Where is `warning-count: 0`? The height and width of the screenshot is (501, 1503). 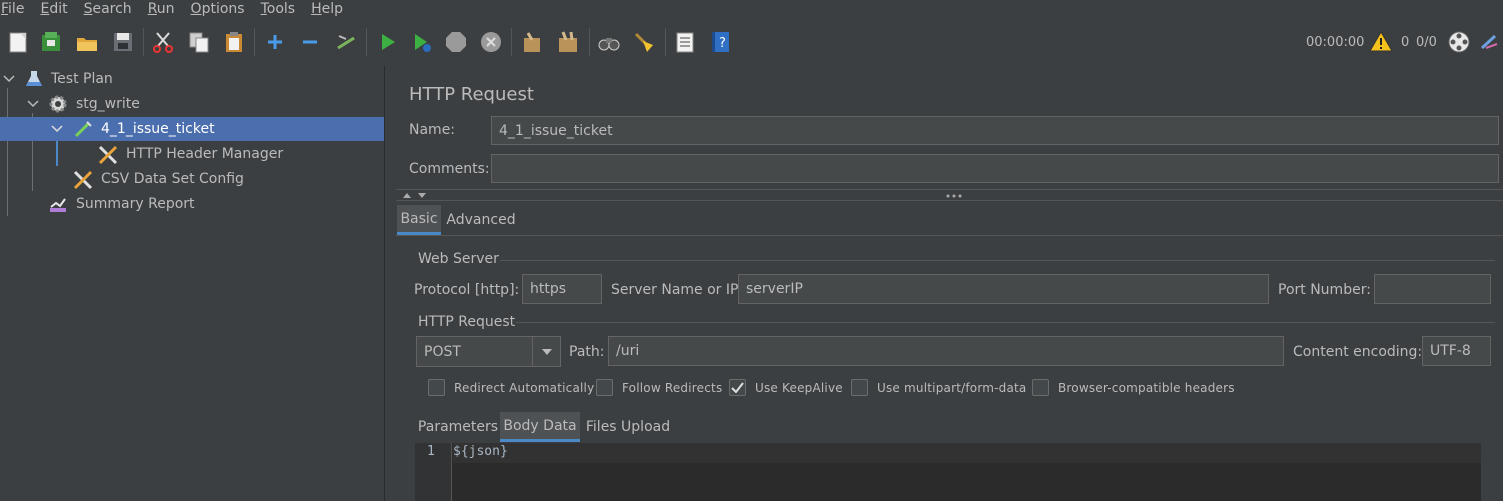
warning-count: 0 is located at coordinates (1405, 42).